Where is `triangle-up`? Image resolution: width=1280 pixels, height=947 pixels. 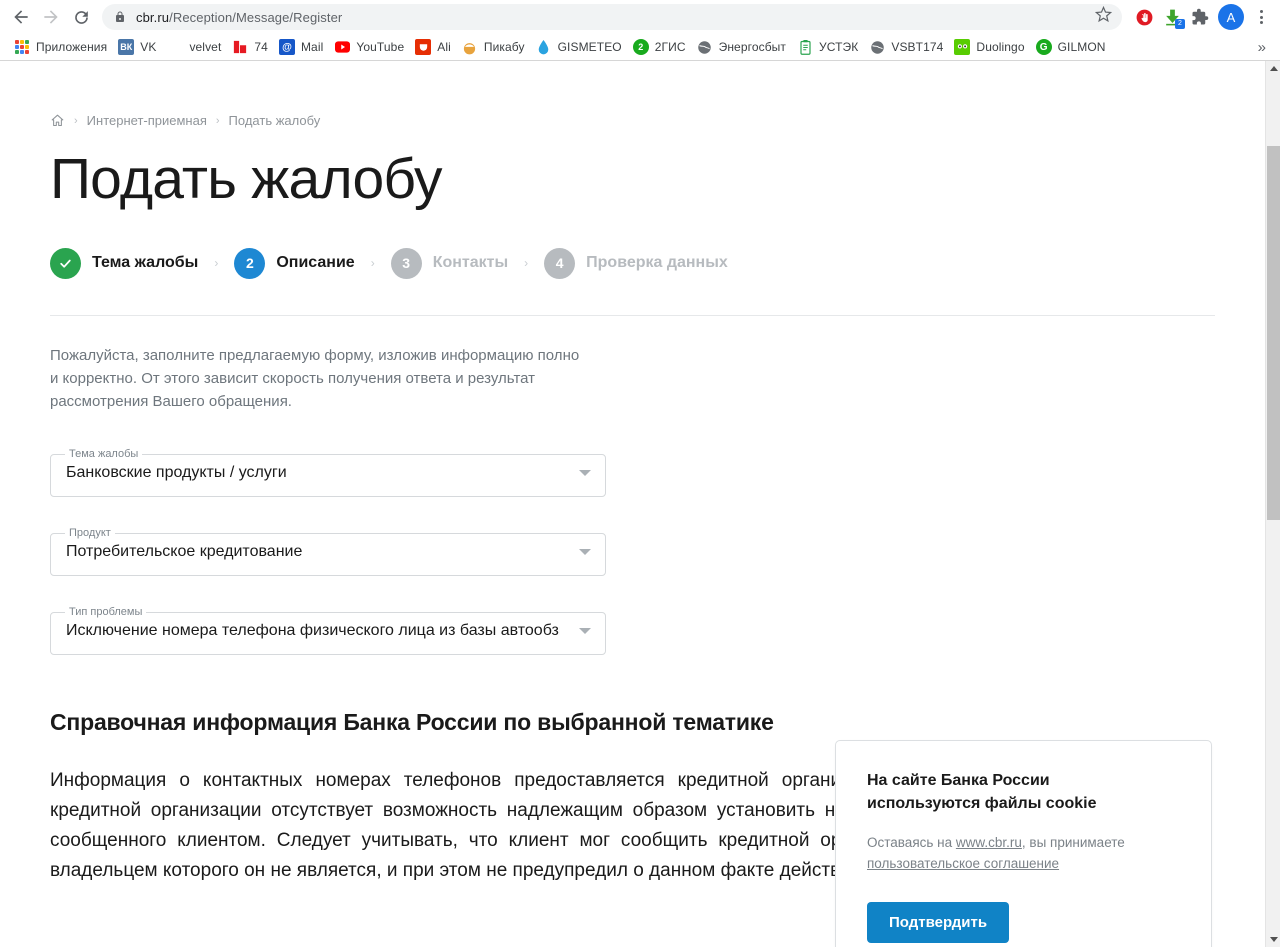 triangle-up is located at coordinates (1273, 68).